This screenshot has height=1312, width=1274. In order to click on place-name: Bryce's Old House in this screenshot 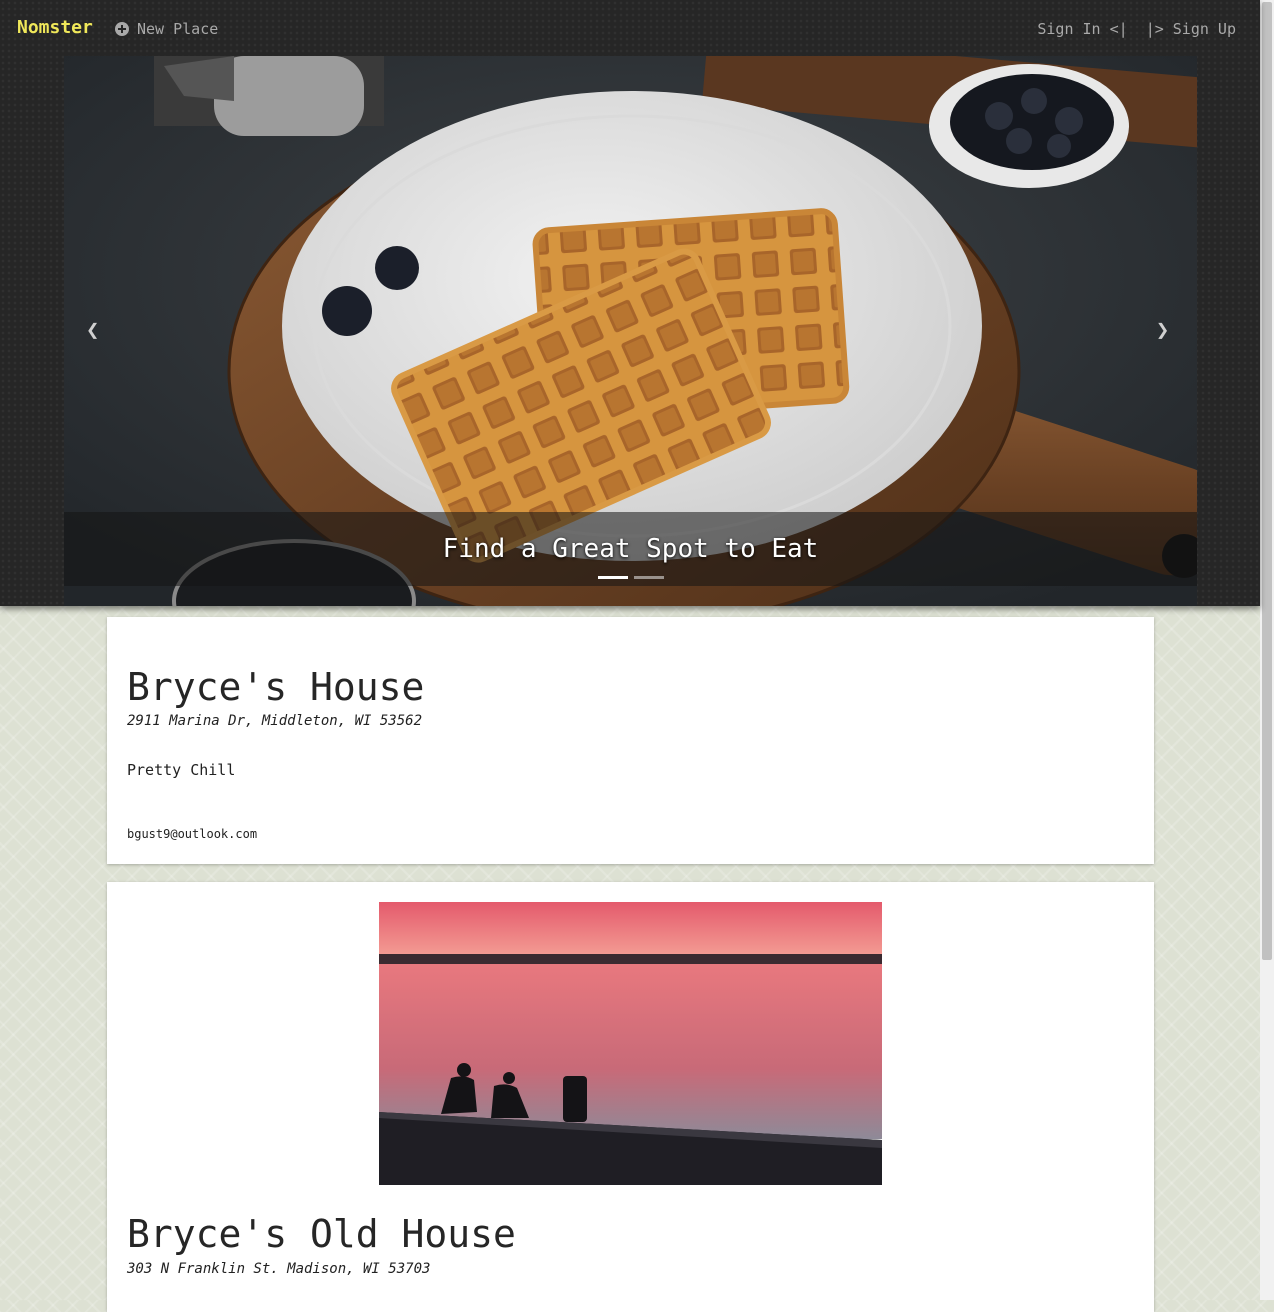, I will do `click(321, 1234)`.